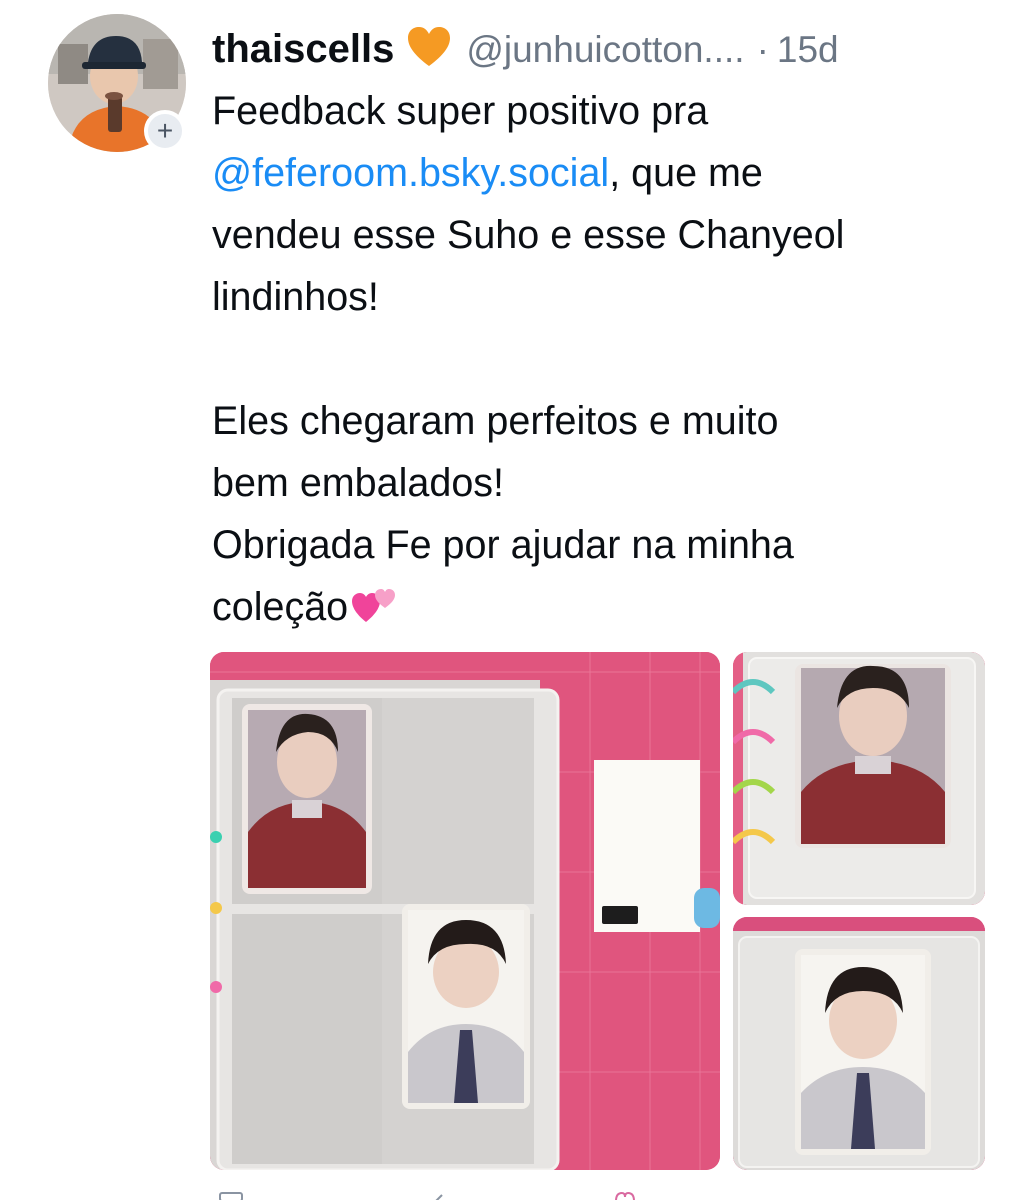 The width and height of the screenshot is (1025, 1200). Describe the element at coordinates (410, 173) in the screenshot. I see `mention-link: @feferoom.bsky.social` at that location.